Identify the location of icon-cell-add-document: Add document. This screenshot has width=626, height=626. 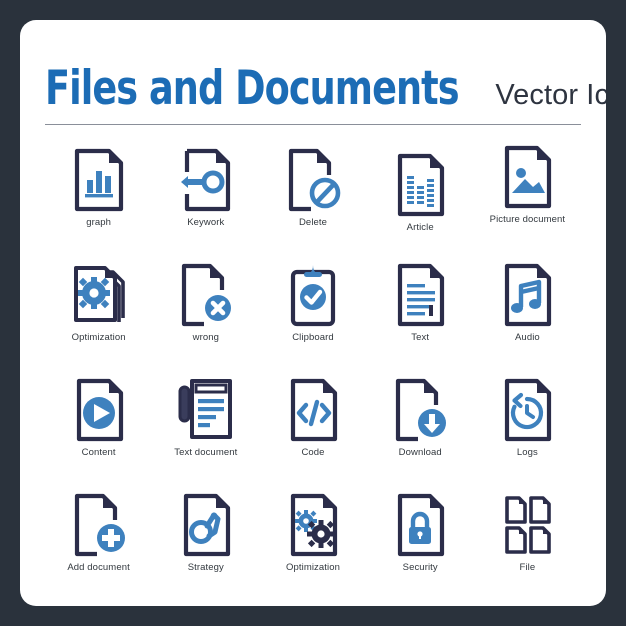
(98, 549).